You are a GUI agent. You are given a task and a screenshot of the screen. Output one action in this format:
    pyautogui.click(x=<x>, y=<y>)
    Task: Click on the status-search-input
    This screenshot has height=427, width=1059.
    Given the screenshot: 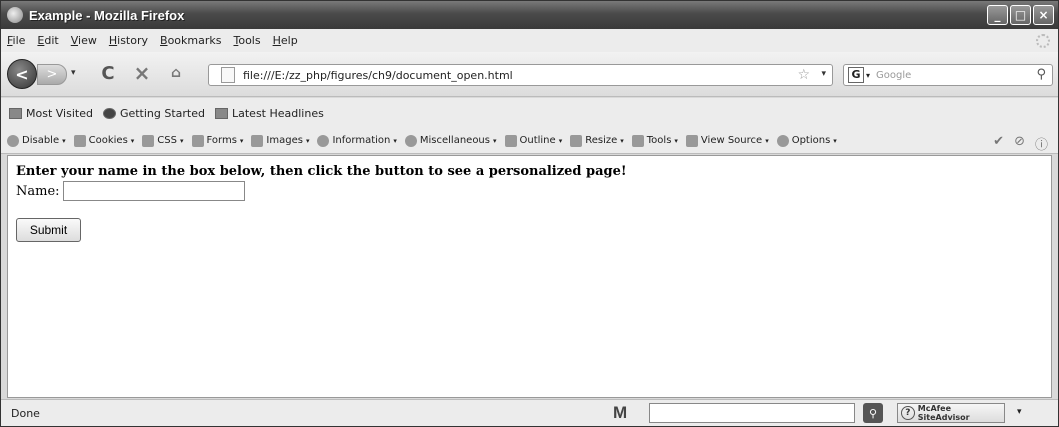 What is the action you would take?
    pyautogui.click(x=752, y=413)
    